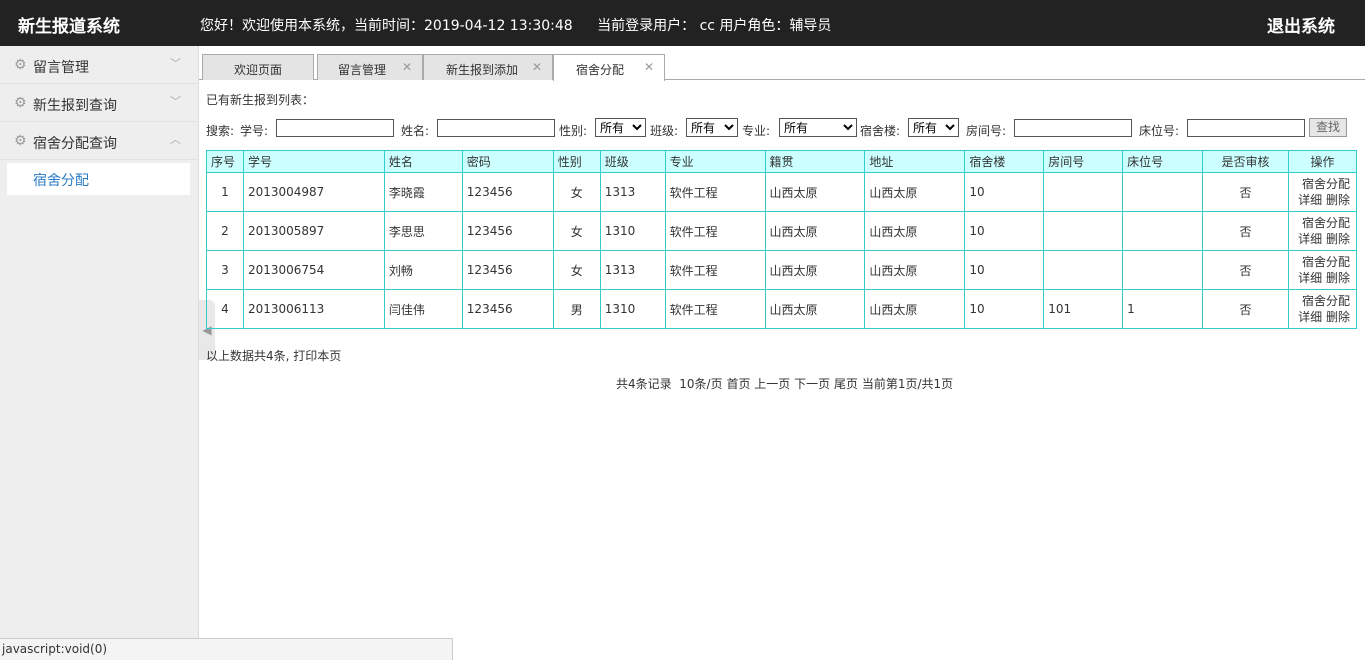 Image resolution: width=1365 pixels, height=660 pixels. I want to click on sidebar-item-label: 留言管理, so click(61, 68).